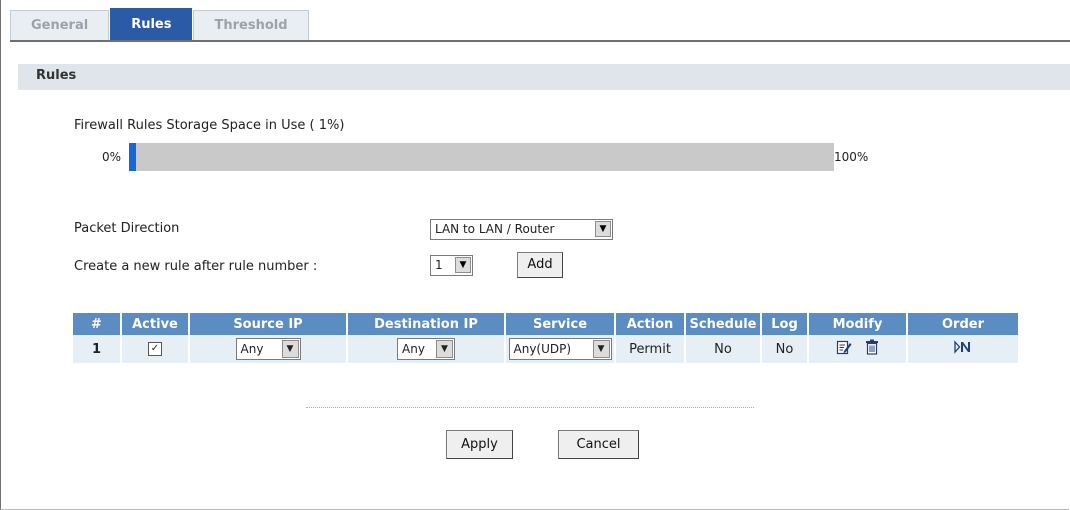 Image resolution: width=1070 pixels, height=510 pixels. I want to click on active-checkbox: ✓, so click(155, 349).